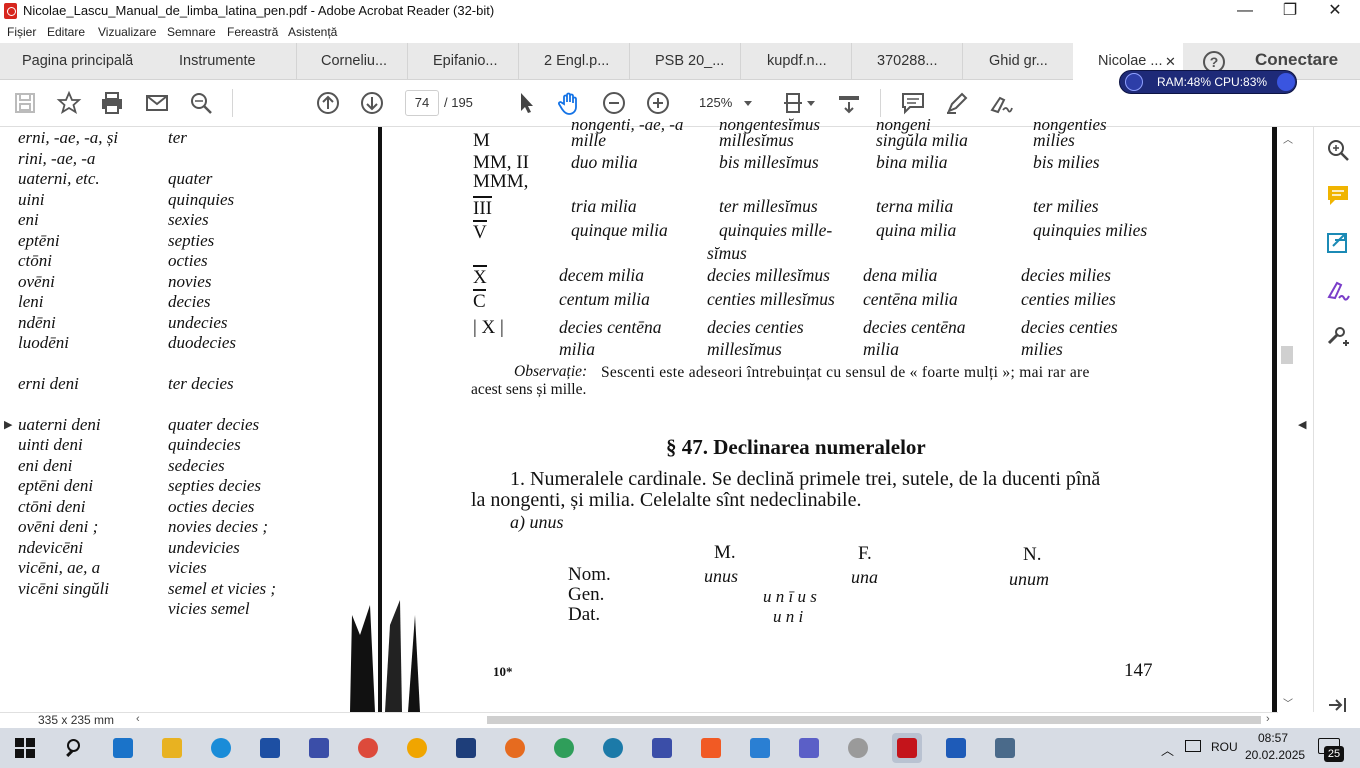 Image resolution: width=1360 pixels, height=768 pixels. Describe the element at coordinates (1273, 738) in the screenshot. I see `clock-time: 08:57` at that location.